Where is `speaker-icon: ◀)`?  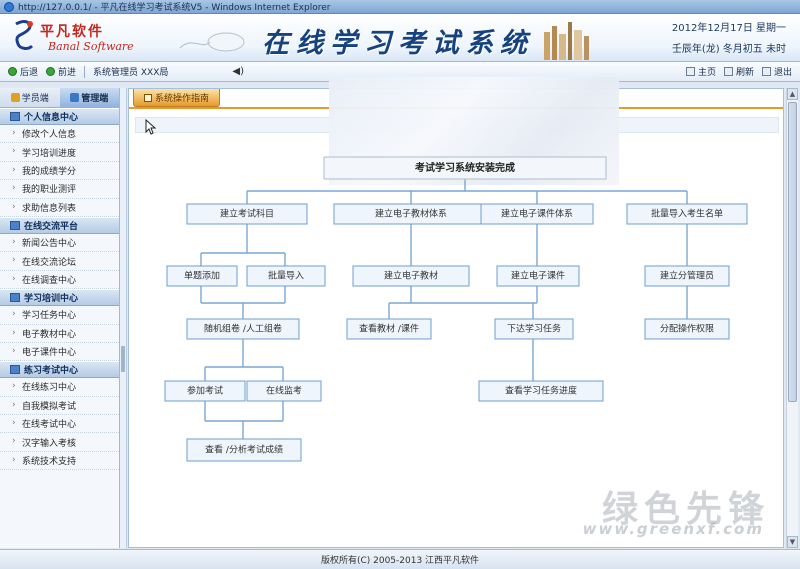 speaker-icon: ◀) is located at coordinates (238, 71).